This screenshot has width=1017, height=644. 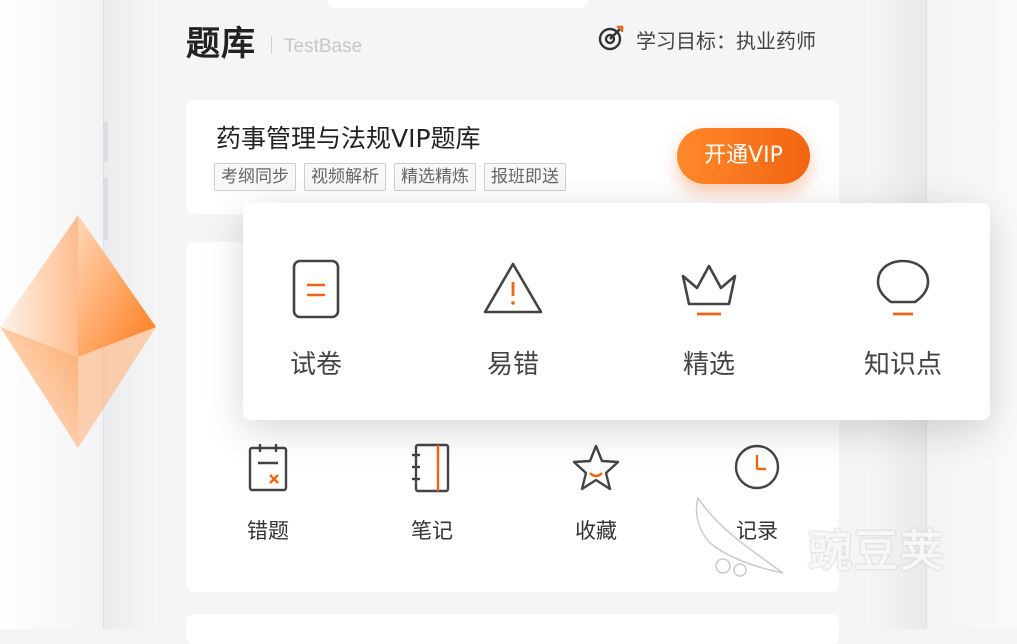 I want to click on study-goal-selector: 学习目标：执业药师, so click(x=726, y=39).